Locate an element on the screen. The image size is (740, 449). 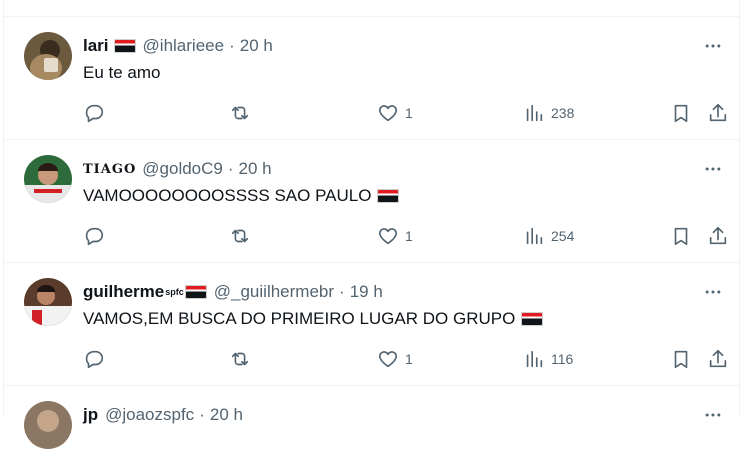
views-button: 116 is located at coordinates (548, 359).